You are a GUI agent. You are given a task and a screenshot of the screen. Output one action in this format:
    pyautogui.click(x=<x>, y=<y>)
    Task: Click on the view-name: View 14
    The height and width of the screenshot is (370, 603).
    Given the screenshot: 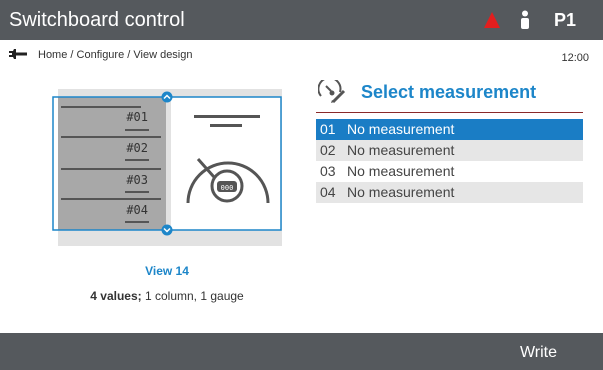 What is the action you would take?
    pyautogui.click(x=167, y=271)
    